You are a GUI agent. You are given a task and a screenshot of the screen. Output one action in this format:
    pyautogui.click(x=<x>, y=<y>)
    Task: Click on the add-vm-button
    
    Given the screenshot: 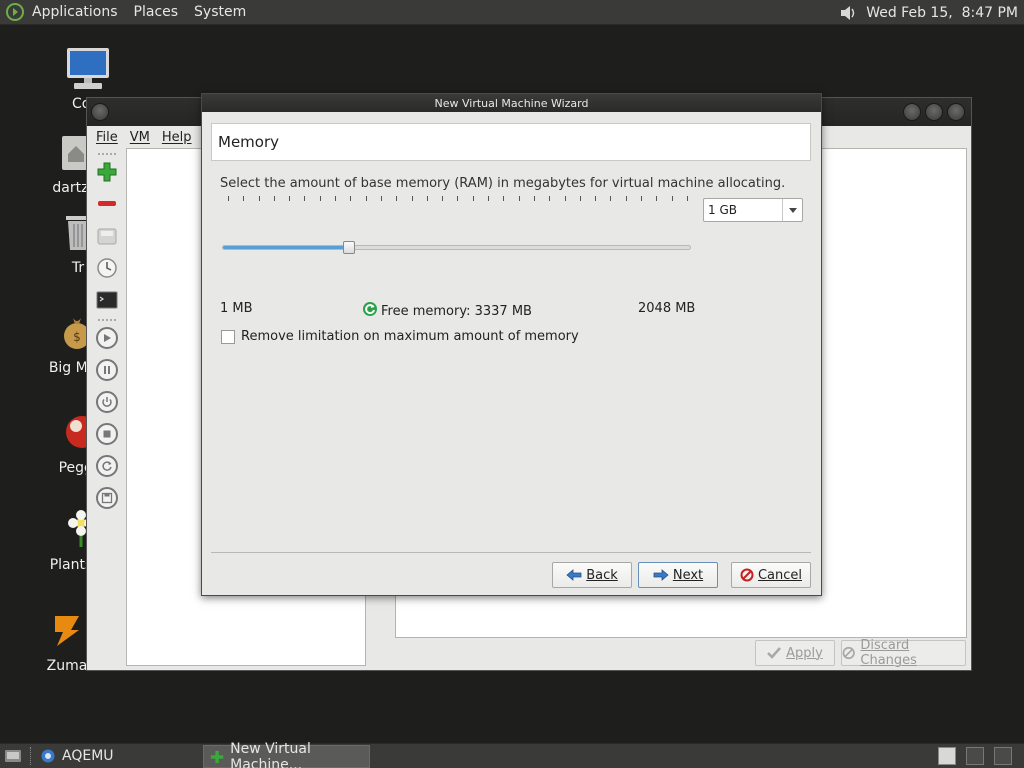 What is the action you would take?
    pyautogui.click(x=107, y=172)
    